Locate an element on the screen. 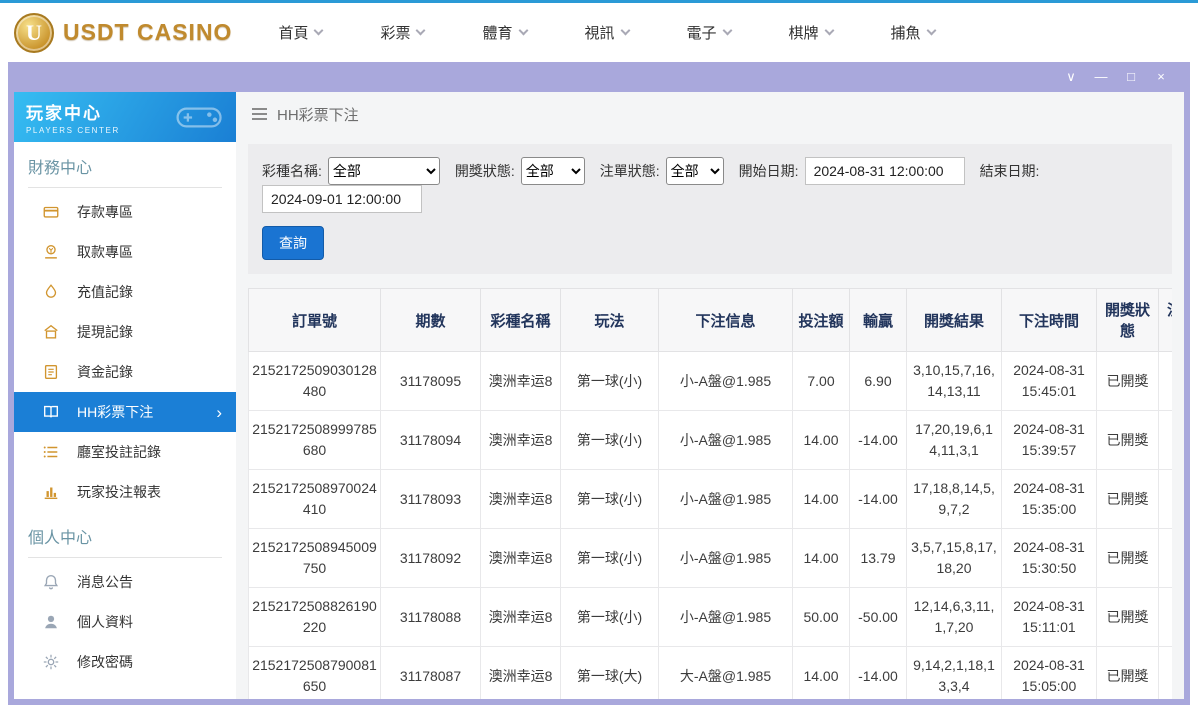 This screenshot has height=705, width=1198. sidebar-item-withdraw: 取款專區 is located at coordinates (125, 252).